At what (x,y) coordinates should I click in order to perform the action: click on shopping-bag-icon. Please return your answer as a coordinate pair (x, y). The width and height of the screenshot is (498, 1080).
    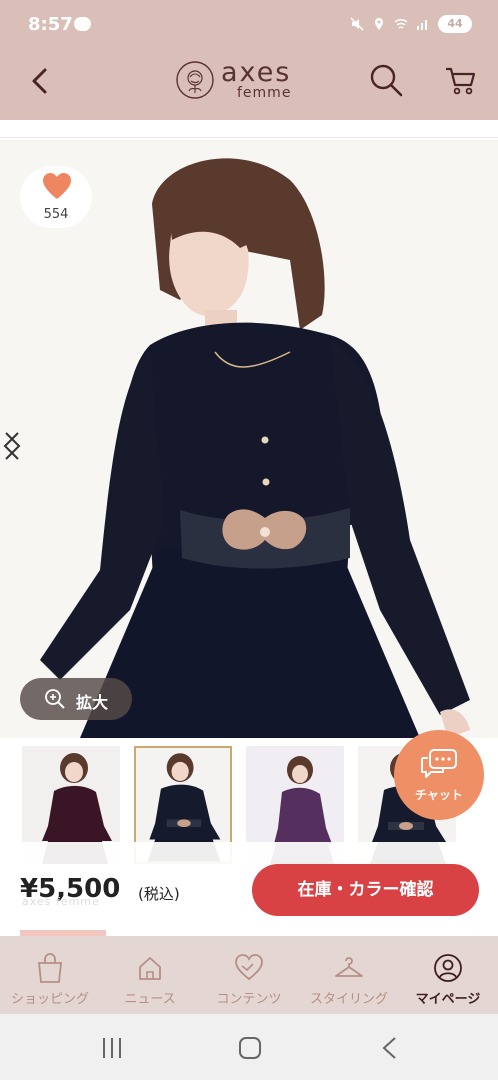
    Looking at the image, I should click on (50, 968).